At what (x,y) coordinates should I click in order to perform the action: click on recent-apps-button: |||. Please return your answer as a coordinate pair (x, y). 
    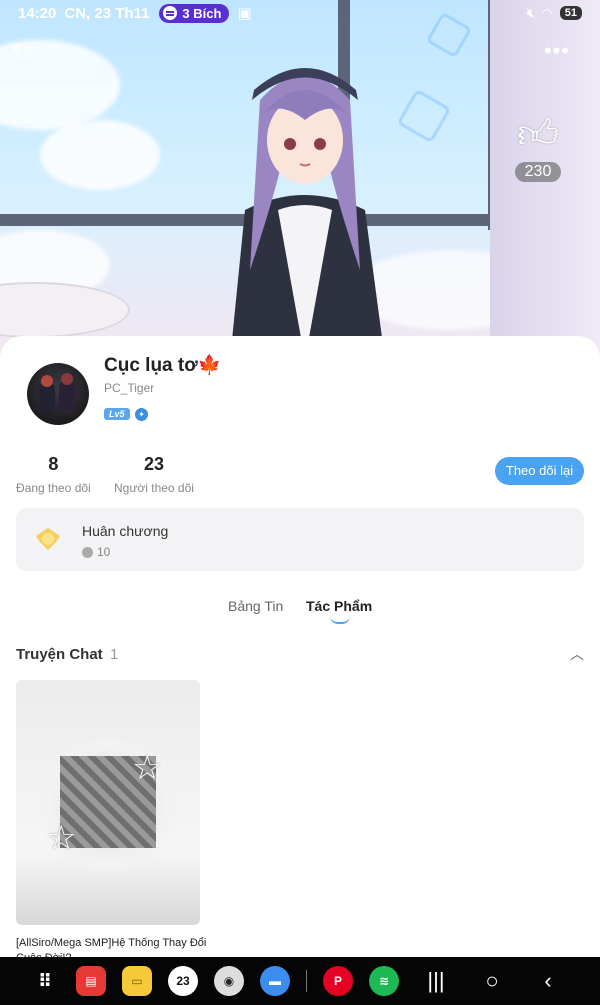
    Looking at the image, I should click on (436, 981).